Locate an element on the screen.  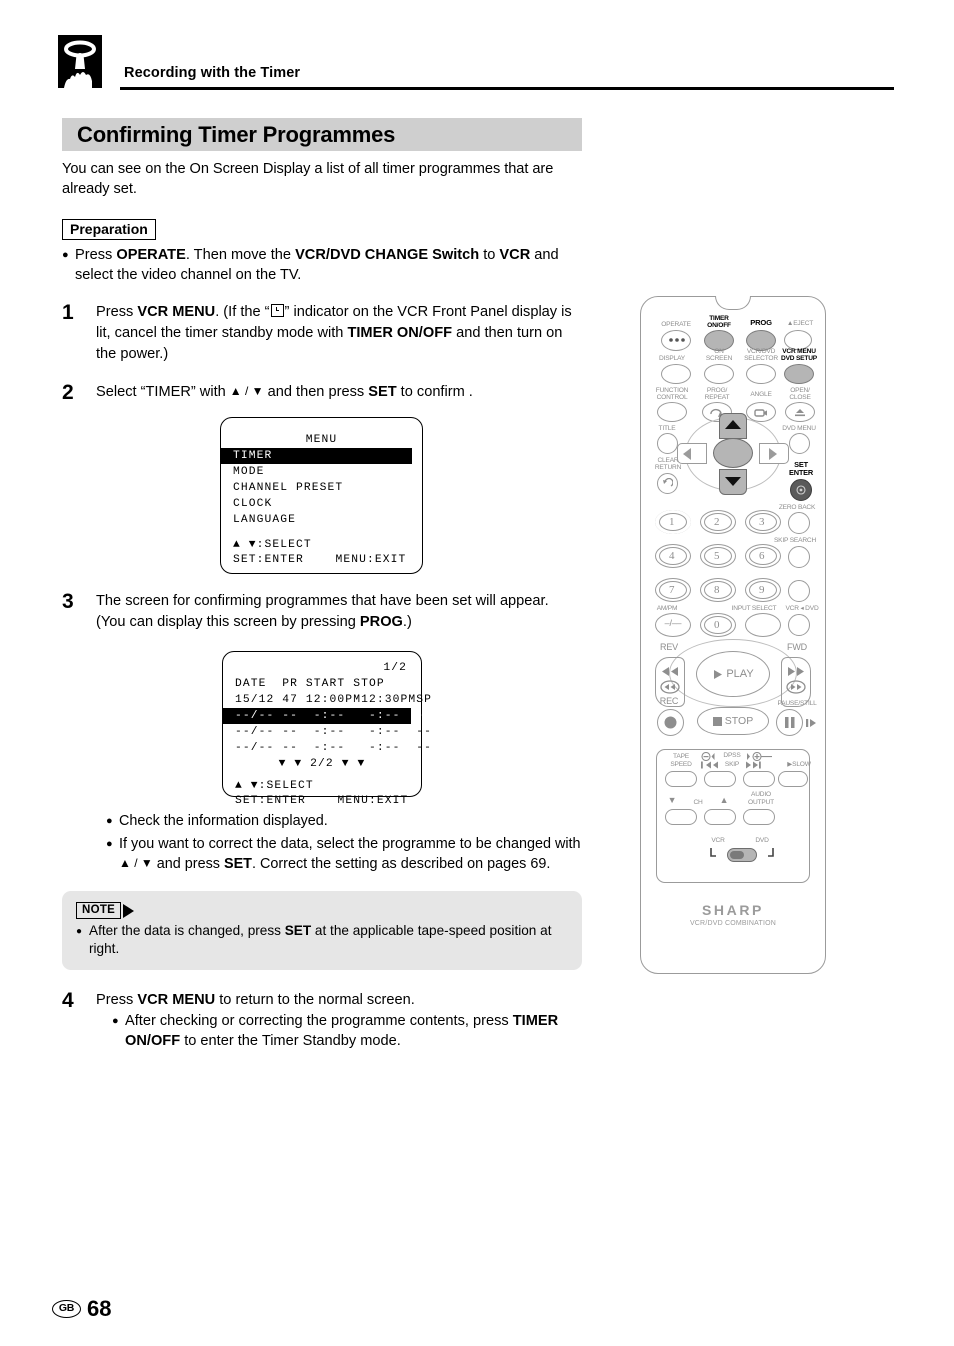
step-number: 2 is located at coordinates (68, 392).